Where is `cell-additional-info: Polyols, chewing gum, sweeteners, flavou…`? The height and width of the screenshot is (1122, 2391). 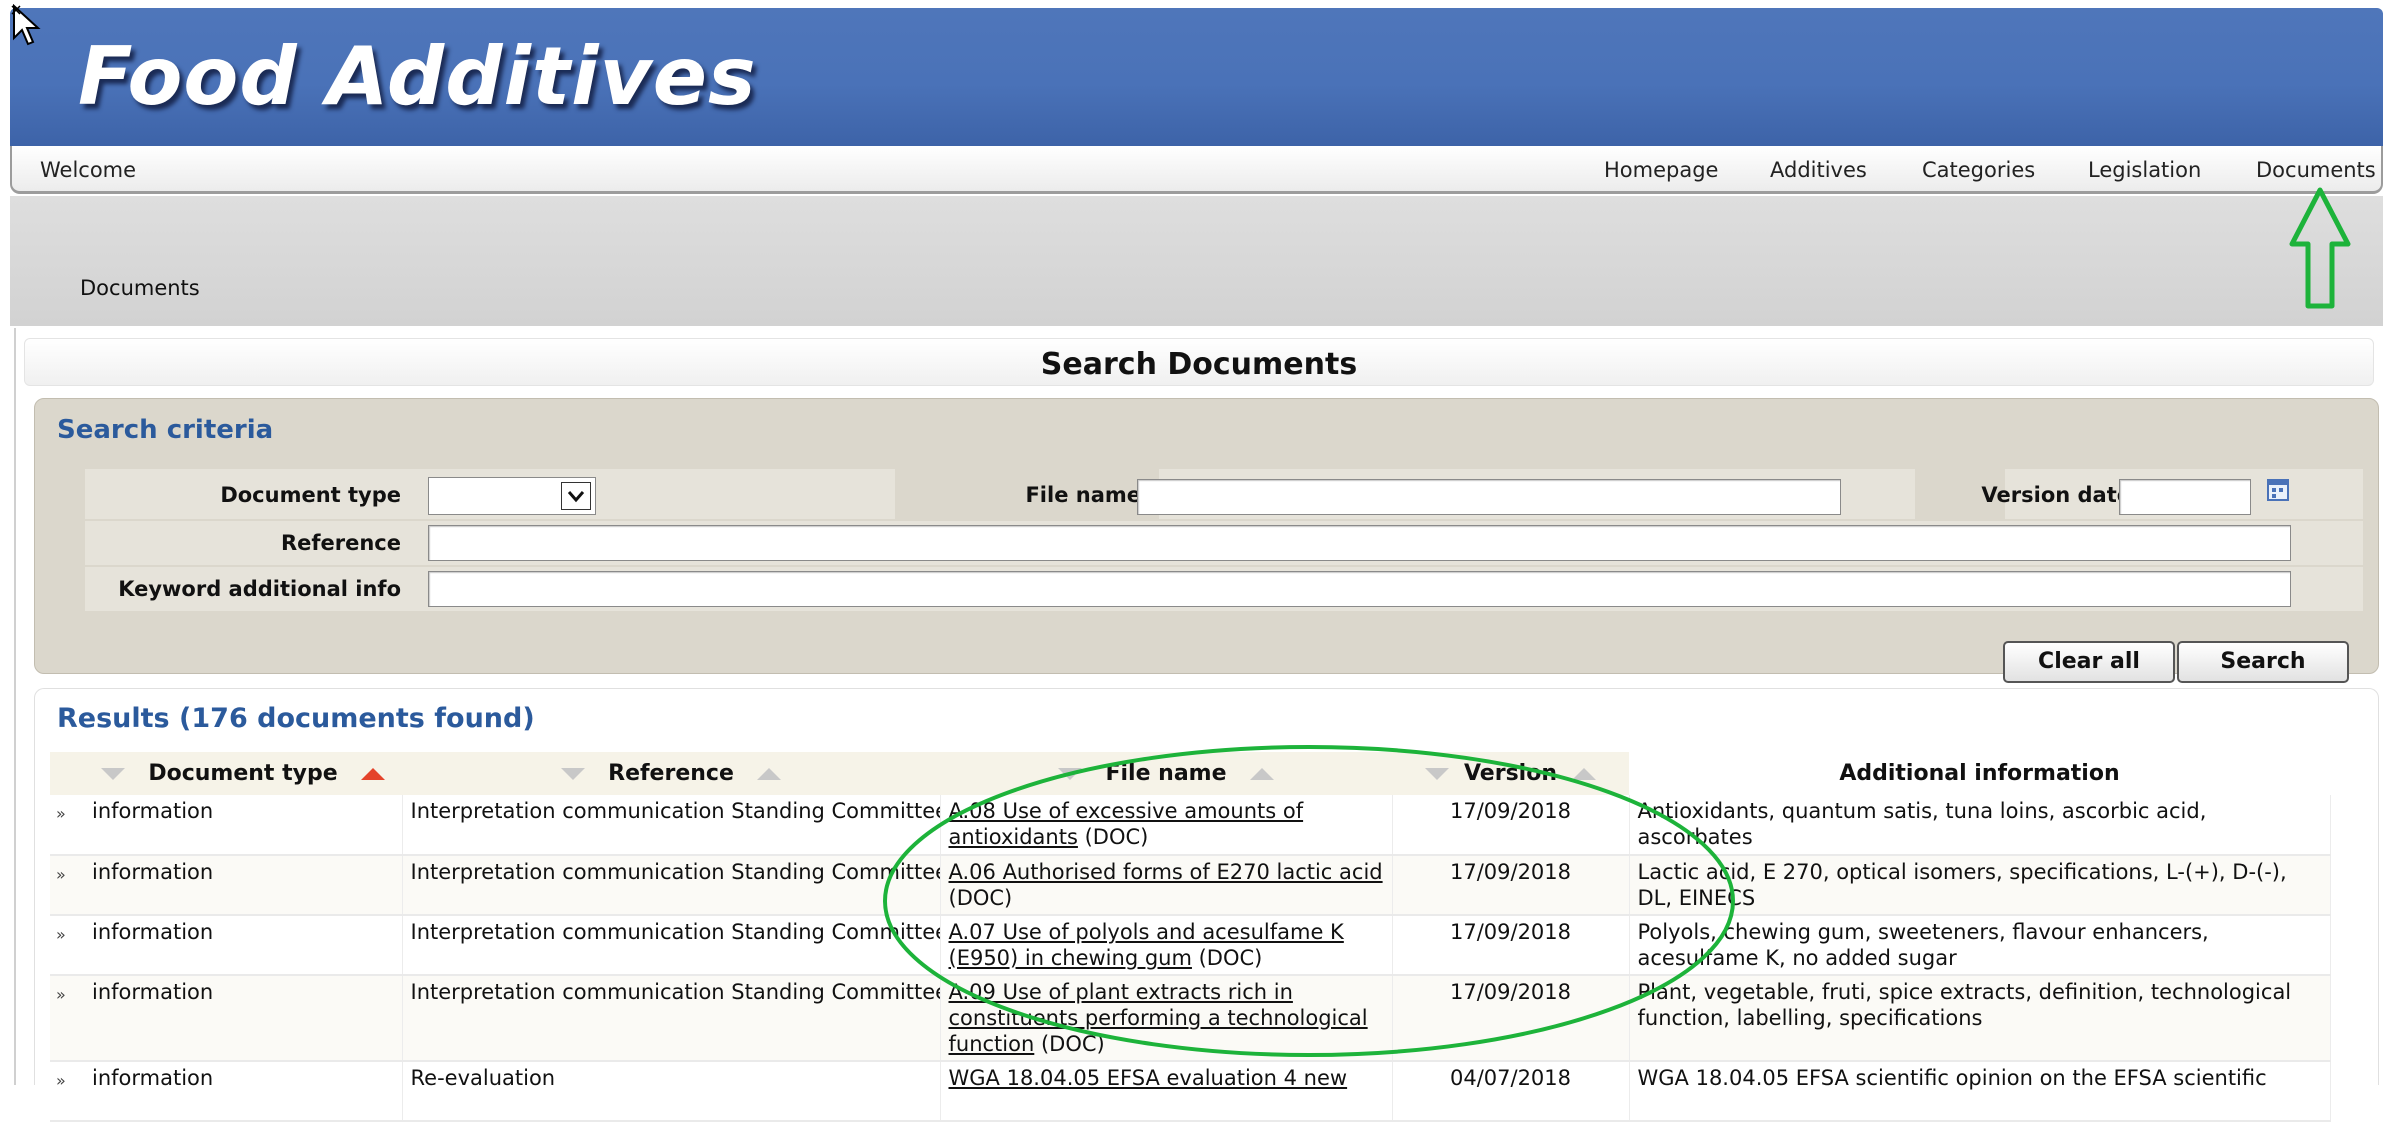
cell-additional-info: Polyols, chewing gum, sweeteners, flavou… is located at coordinates (1980, 945).